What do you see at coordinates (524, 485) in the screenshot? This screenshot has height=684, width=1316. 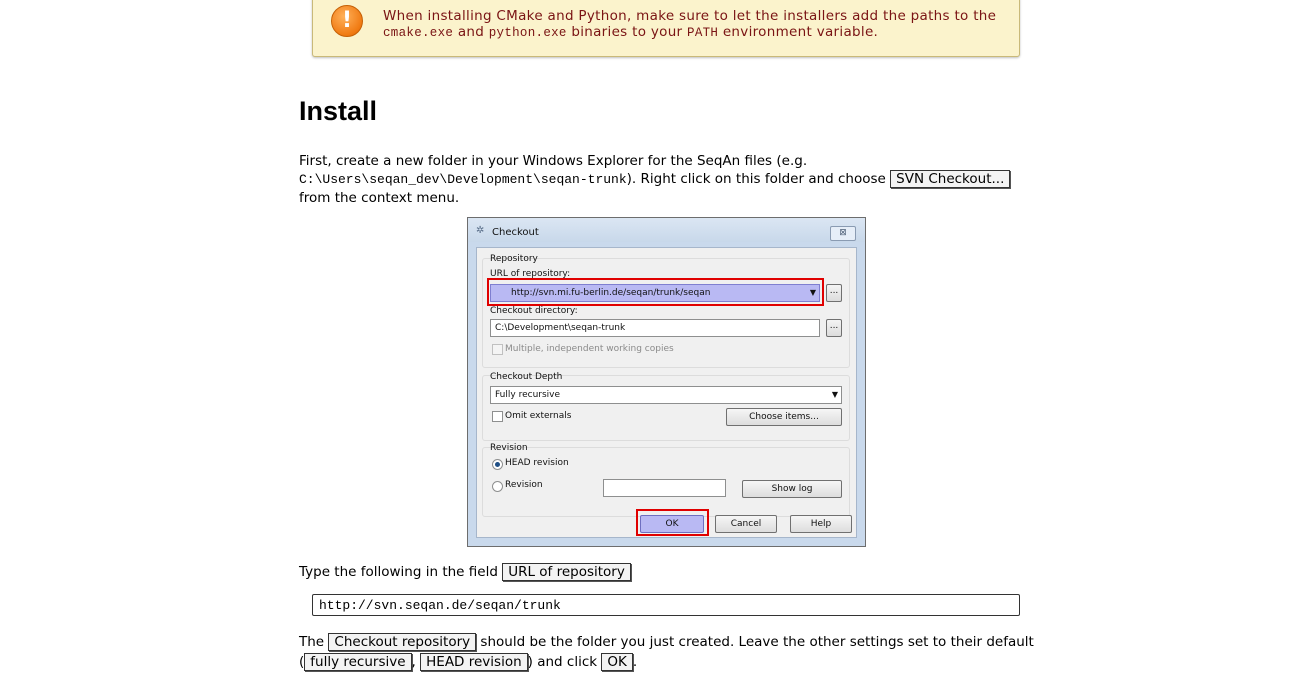 I see `revision-label: Revision` at bounding box center [524, 485].